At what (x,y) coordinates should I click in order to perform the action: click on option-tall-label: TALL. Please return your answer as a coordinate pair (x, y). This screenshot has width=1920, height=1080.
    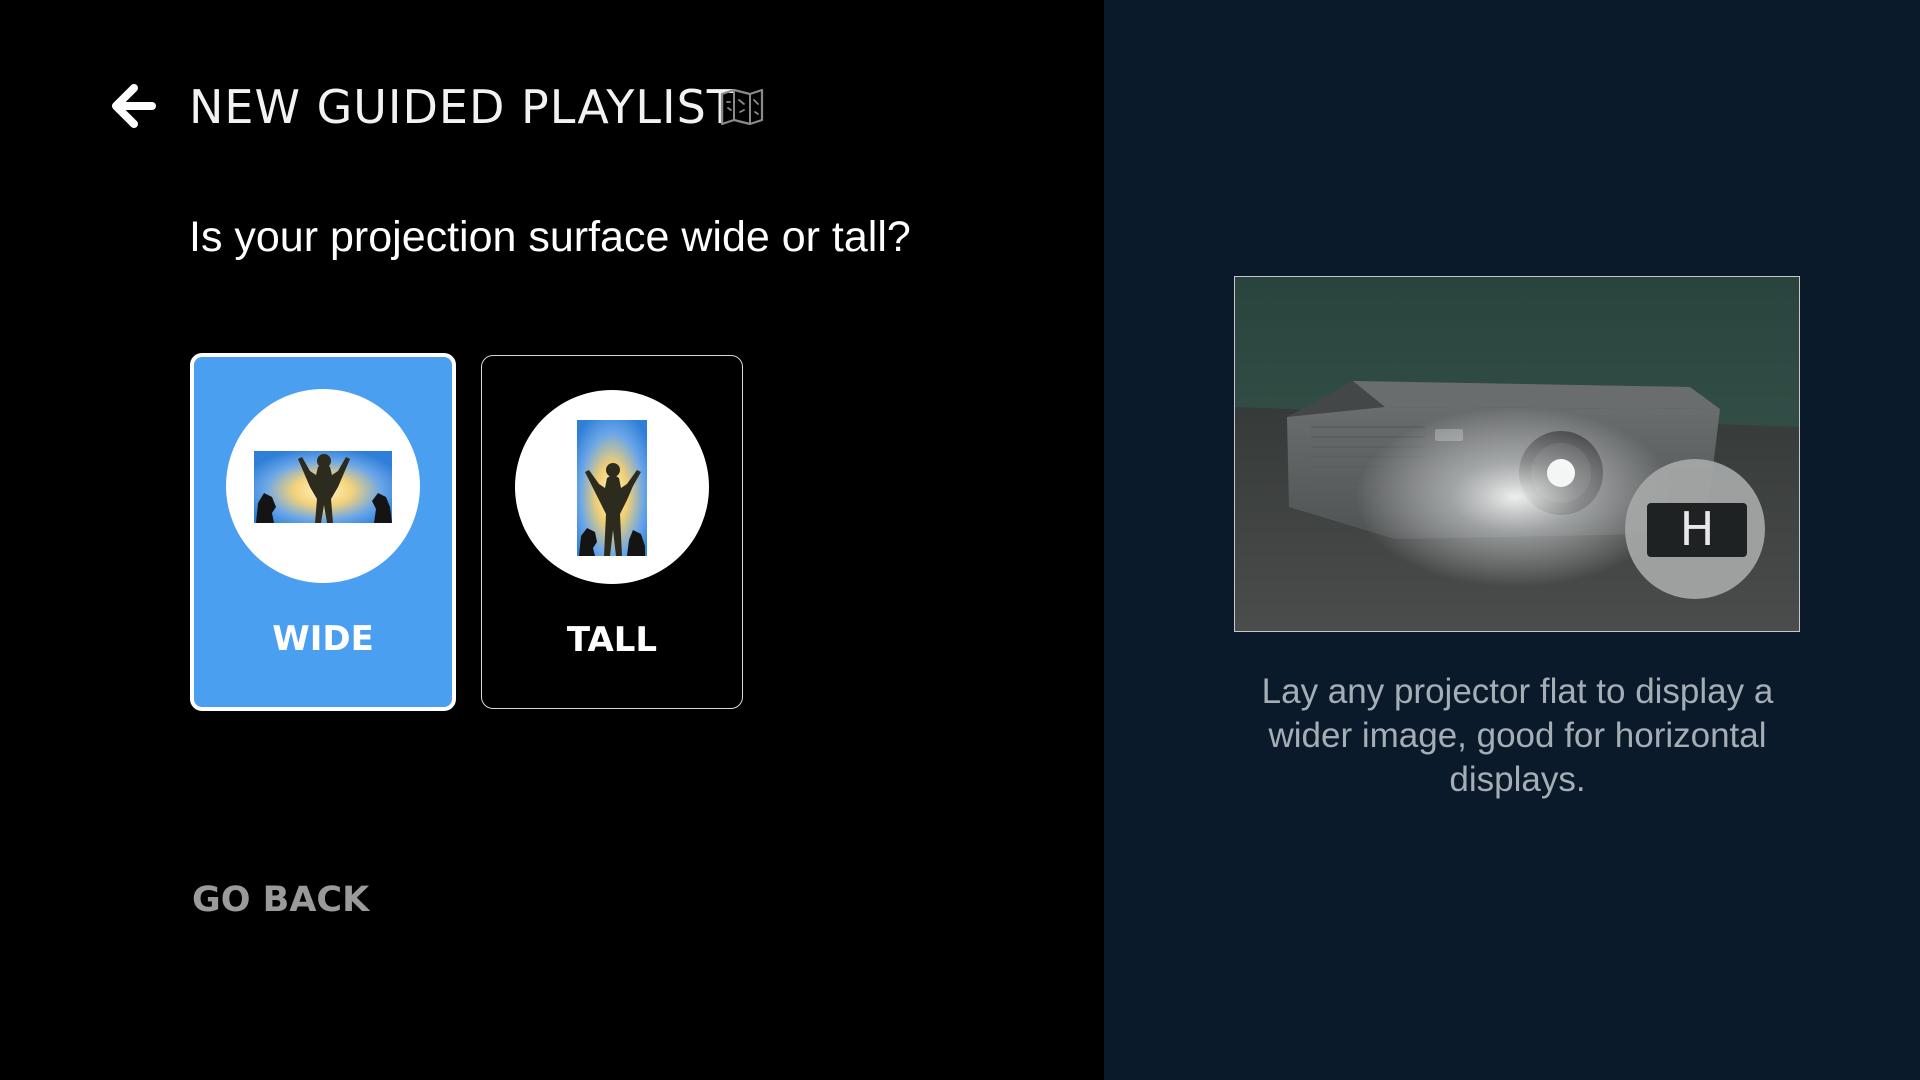
    Looking at the image, I should click on (612, 640).